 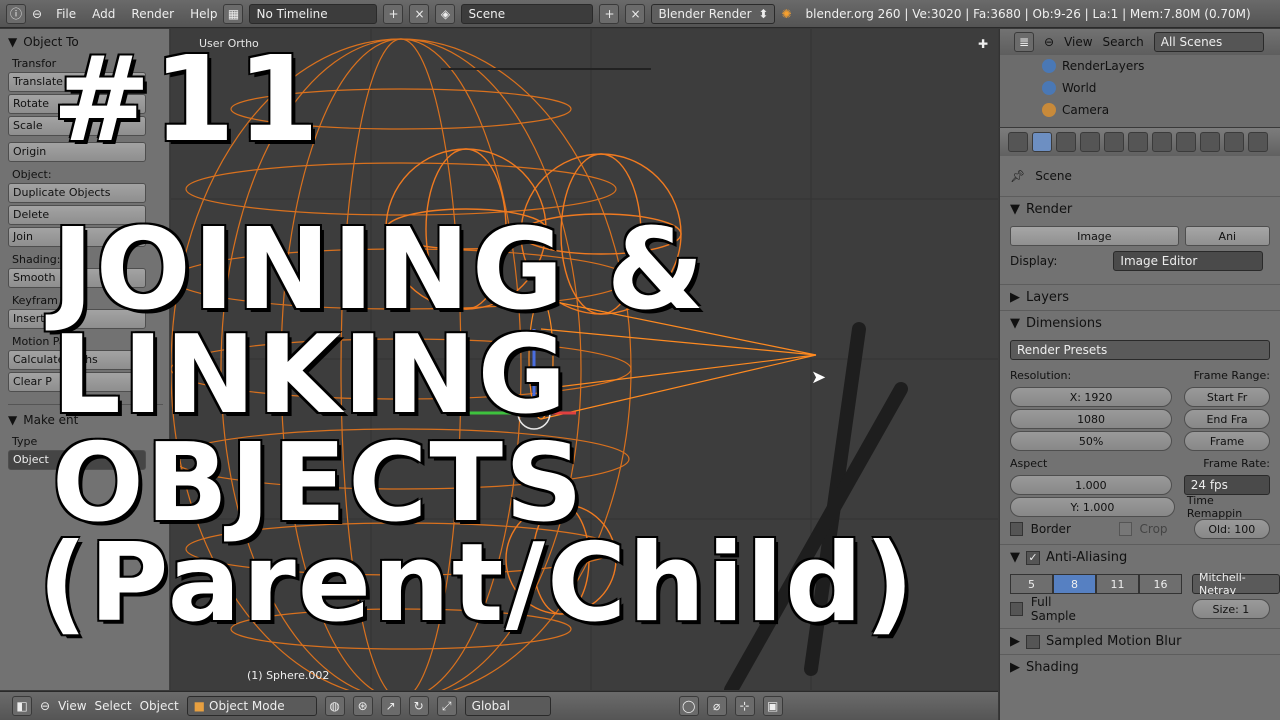 I want to click on menu-file: File, so click(x=66, y=14).